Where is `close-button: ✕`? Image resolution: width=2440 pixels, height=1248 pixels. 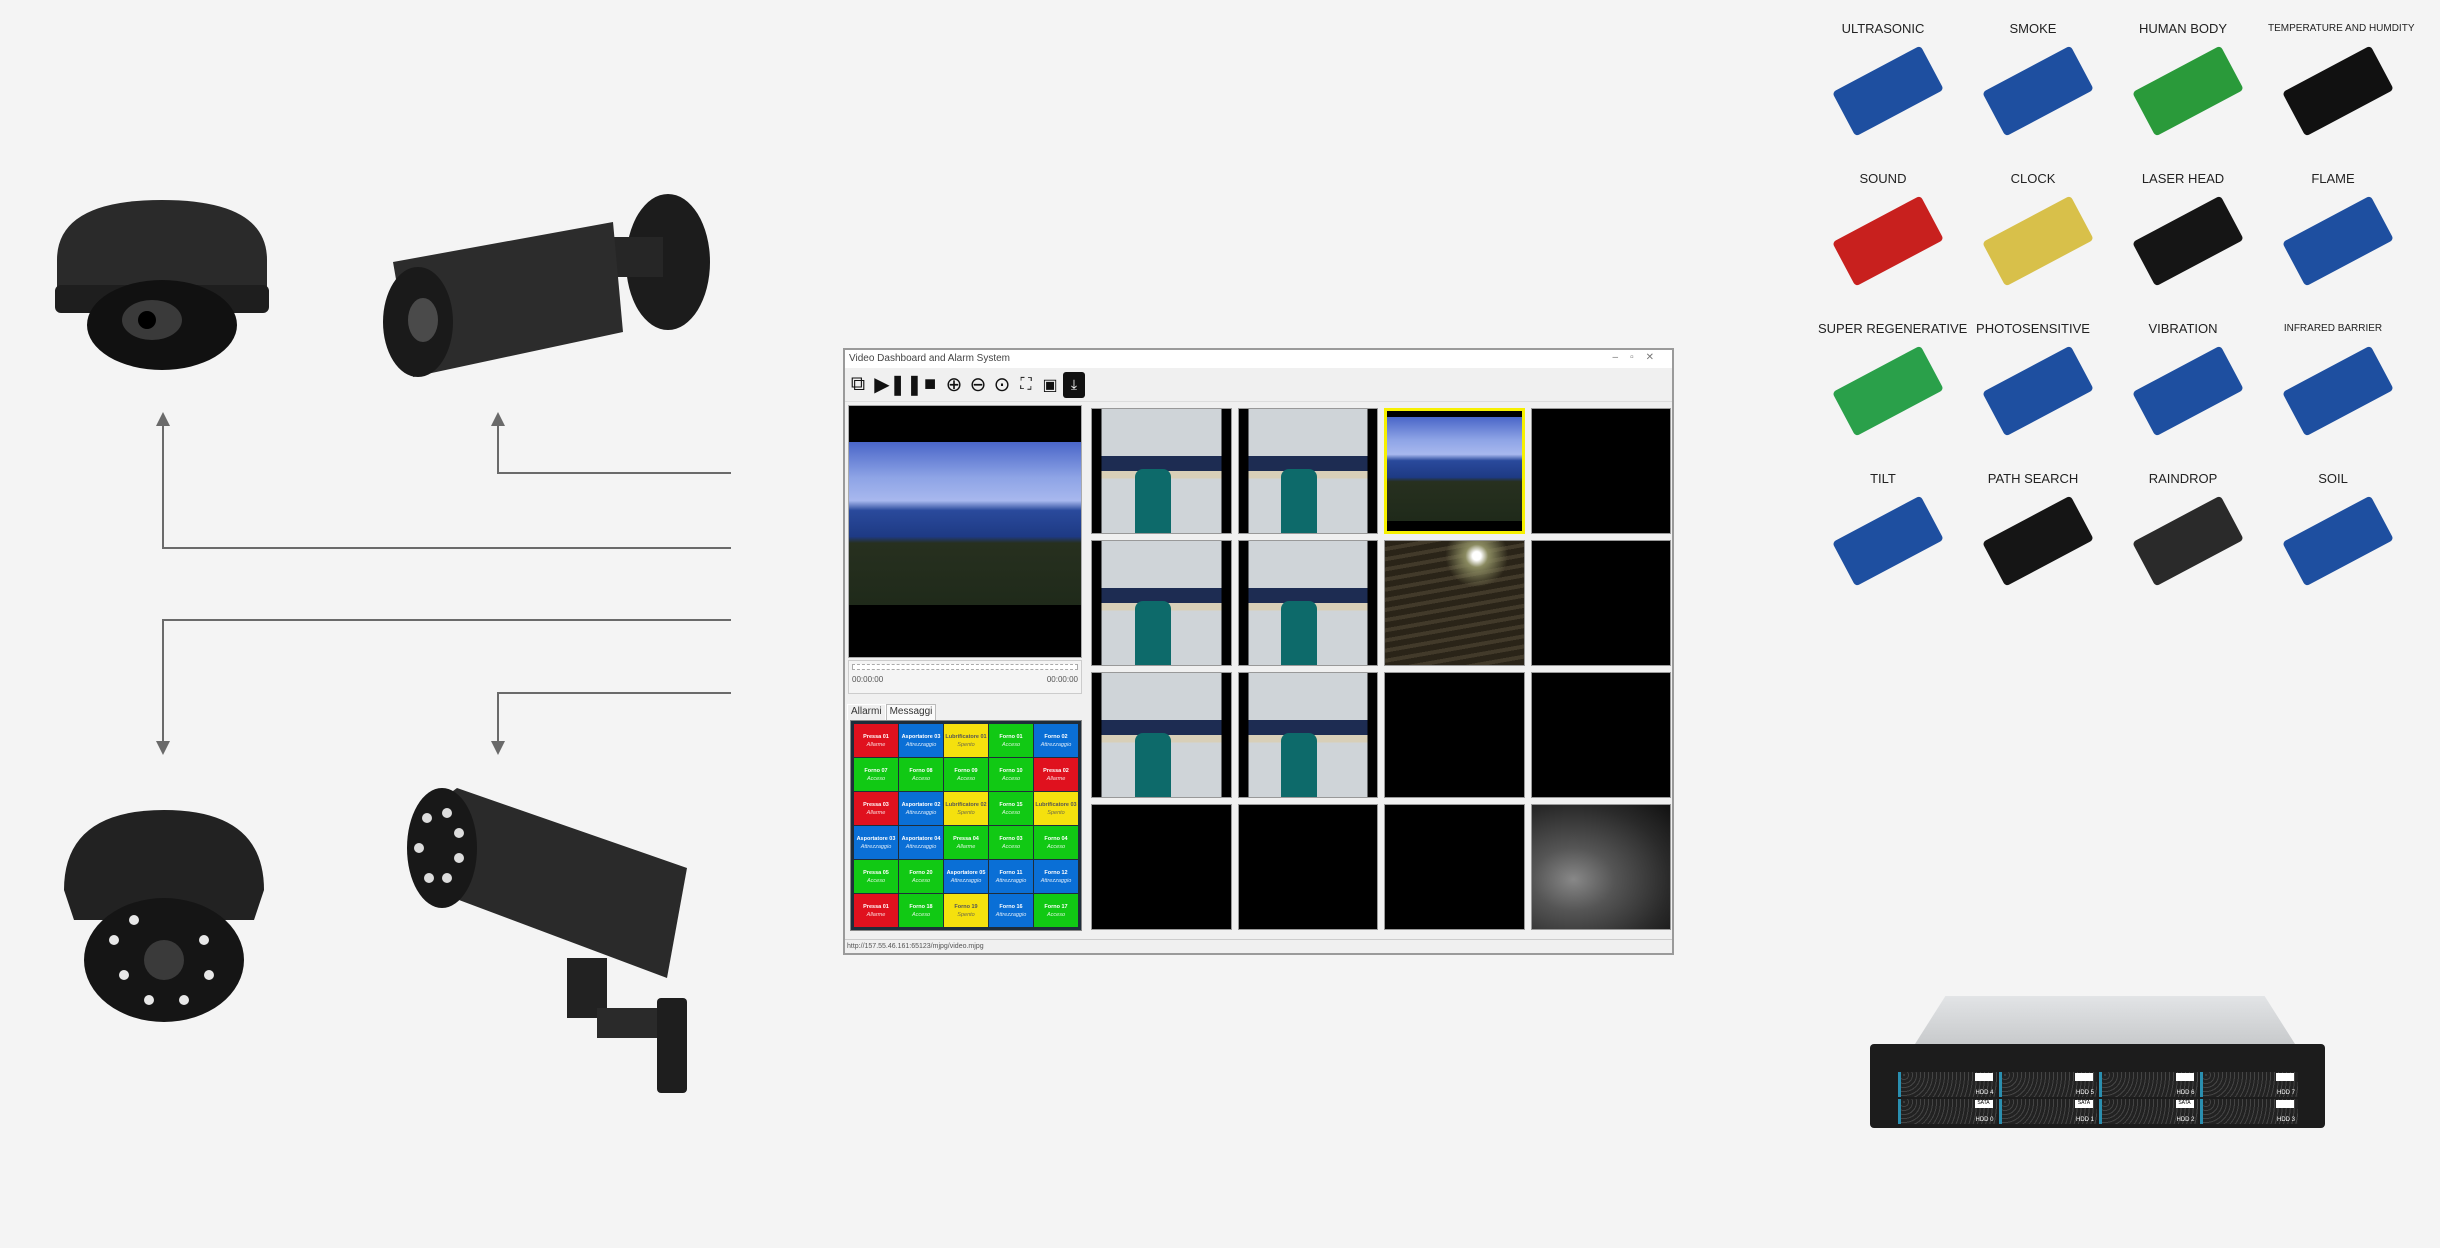
close-button: ✕ is located at coordinates (1656, 357).